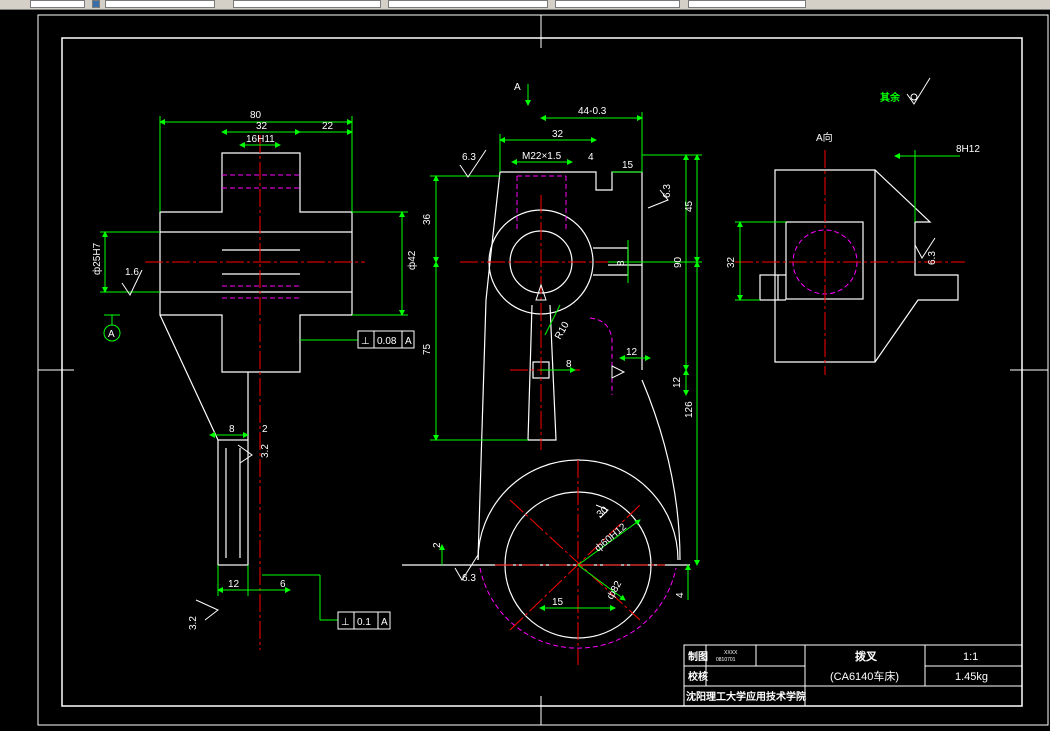 This screenshot has height=731, width=1050. Describe the element at coordinates (698, 656) in the screenshot. I see `drawn-label: 制图` at that location.